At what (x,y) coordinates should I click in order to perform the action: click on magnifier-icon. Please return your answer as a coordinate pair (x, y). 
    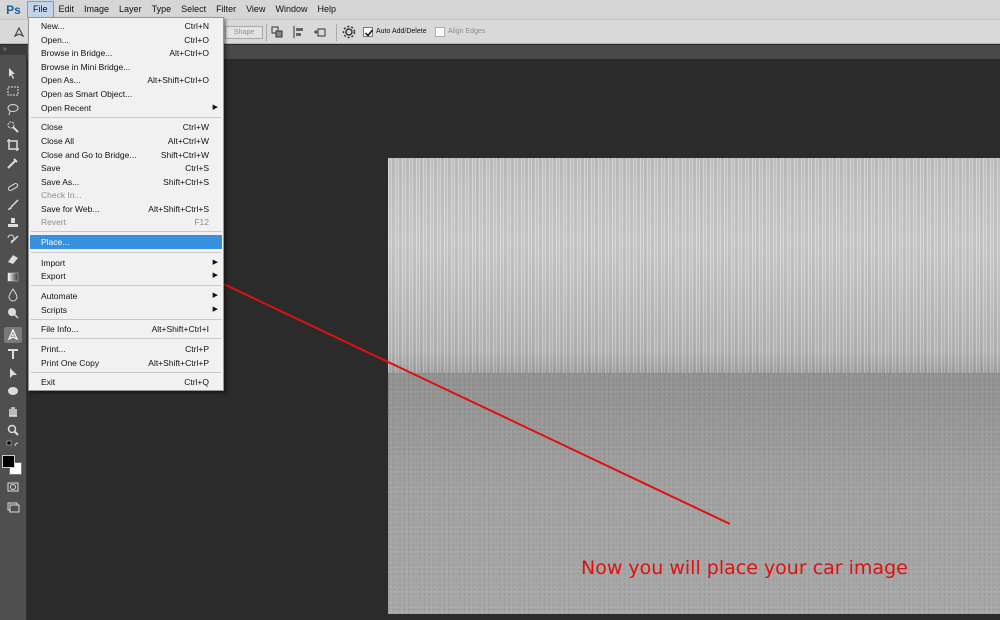
    Looking at the image, I should click on (13, 430).